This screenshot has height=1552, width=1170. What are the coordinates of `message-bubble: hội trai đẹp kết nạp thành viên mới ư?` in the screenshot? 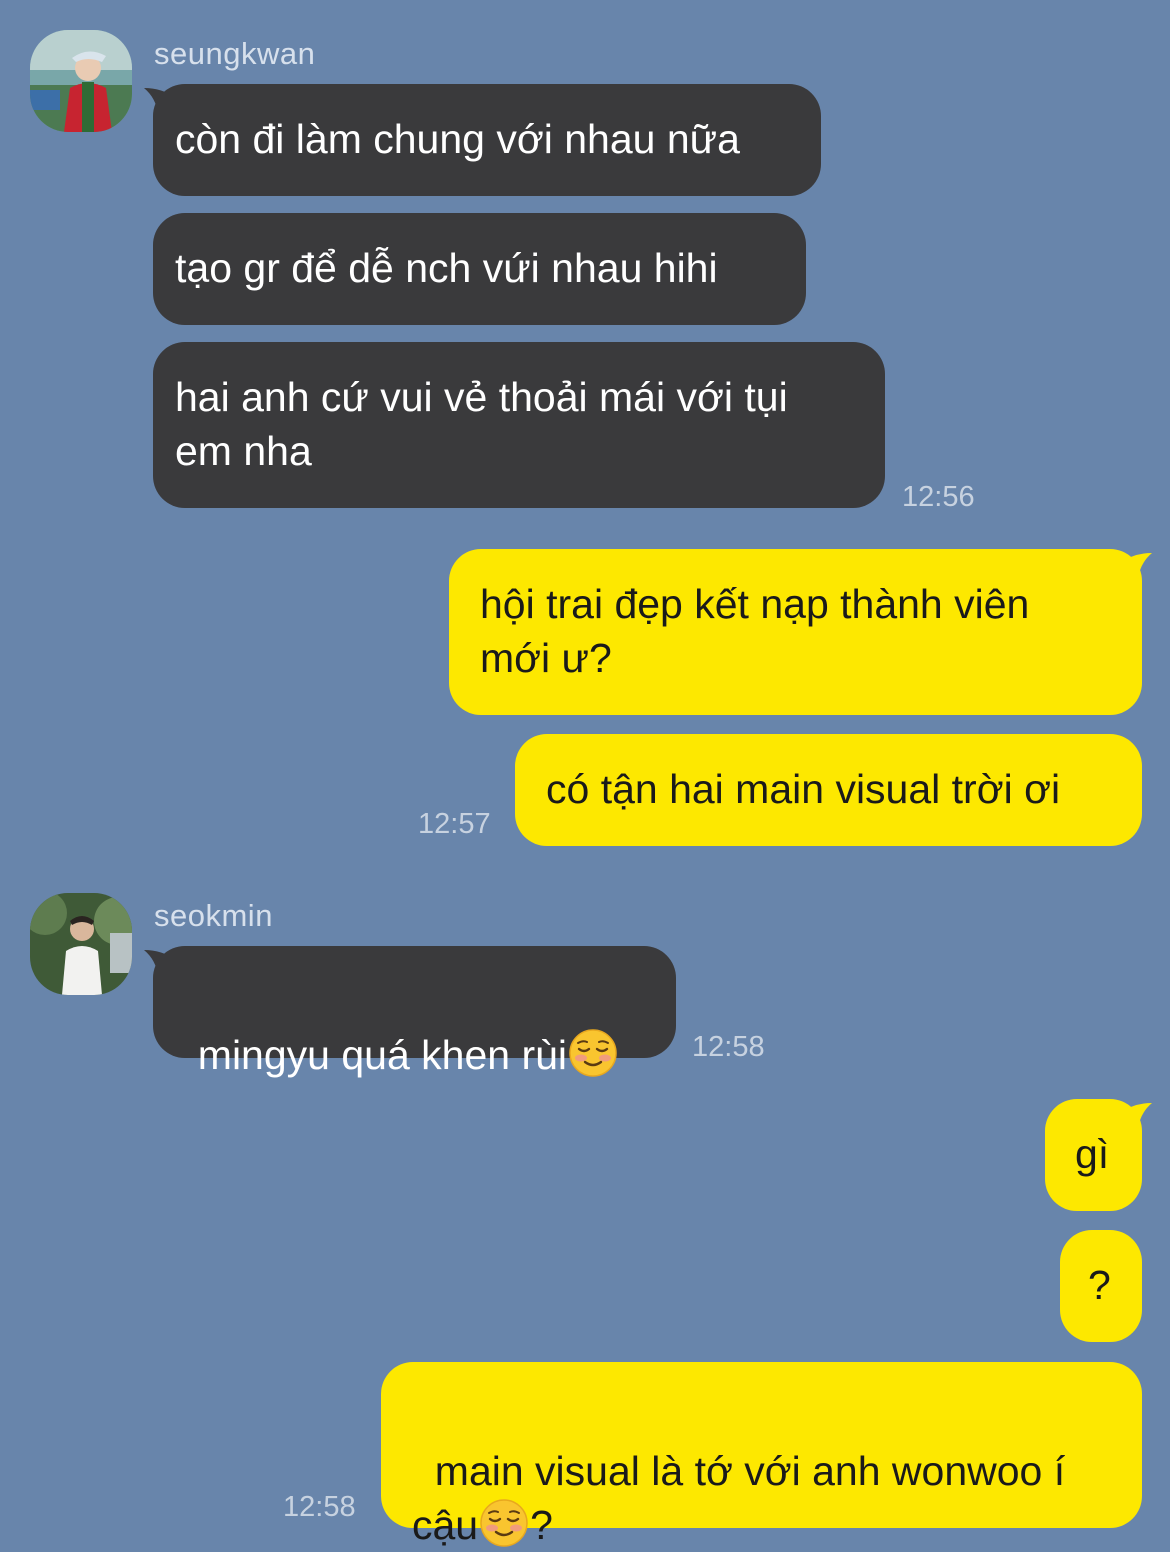 It's located at (795, 632).